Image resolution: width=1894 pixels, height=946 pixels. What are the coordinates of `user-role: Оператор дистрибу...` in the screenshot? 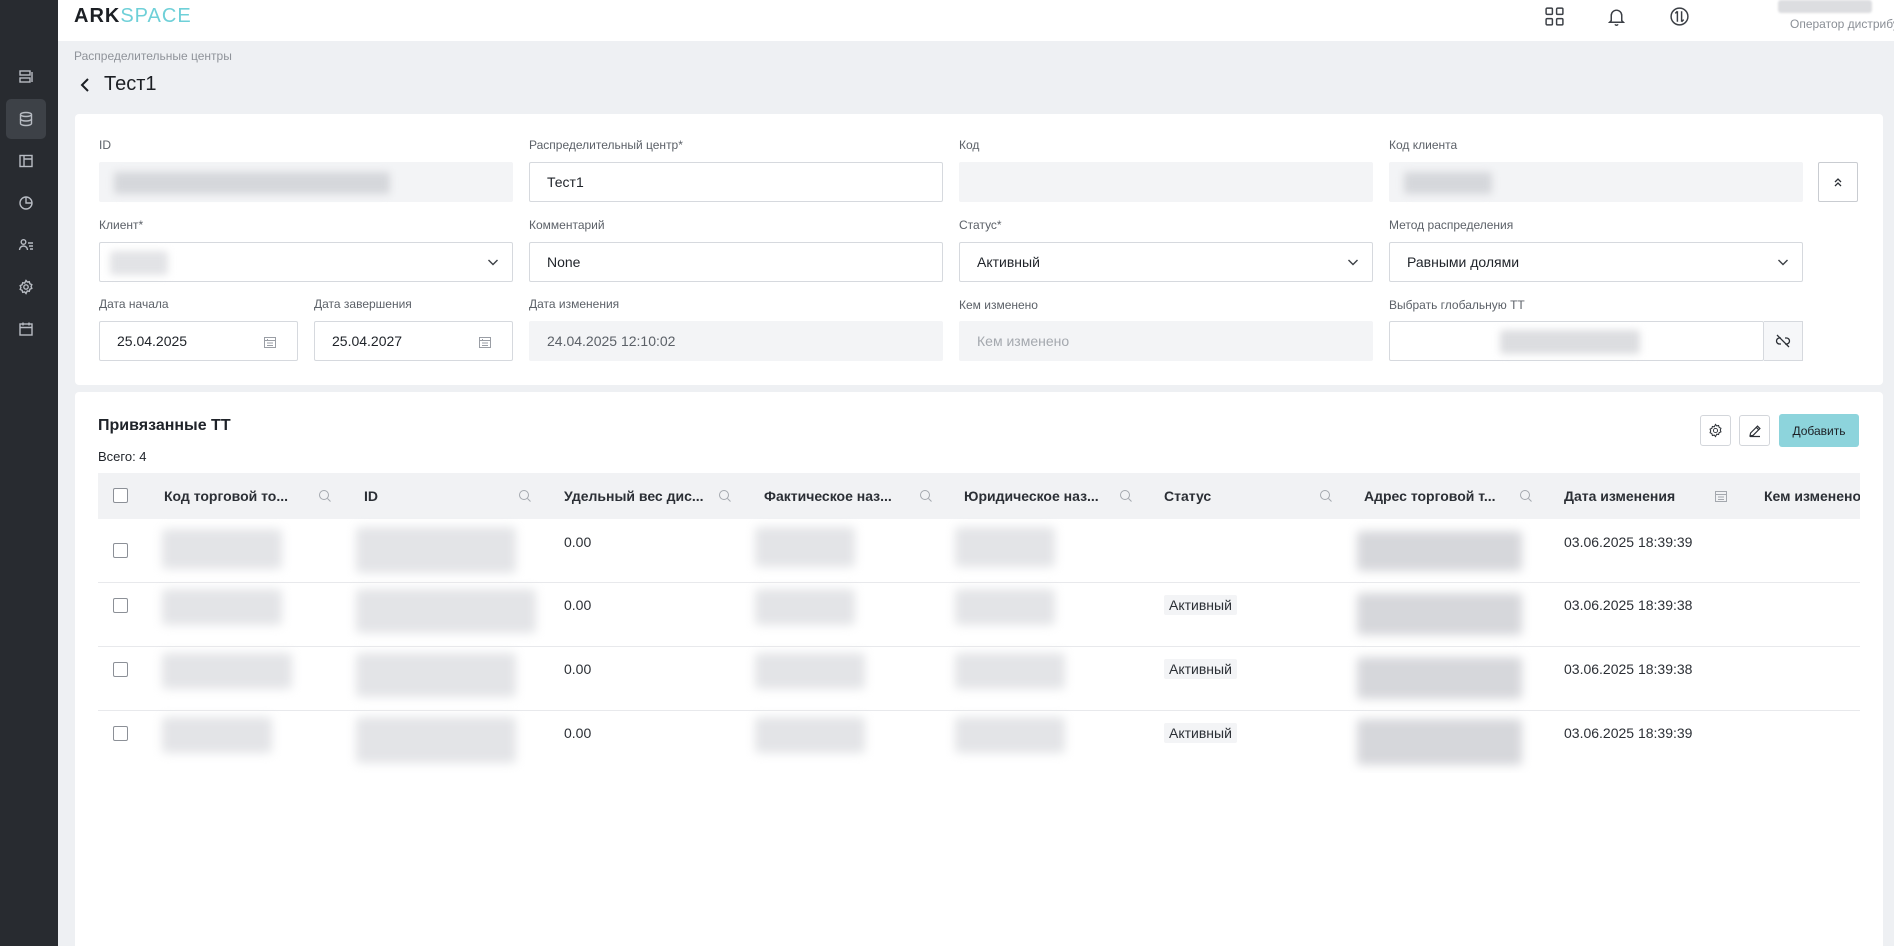 It's located at (1842, 24).